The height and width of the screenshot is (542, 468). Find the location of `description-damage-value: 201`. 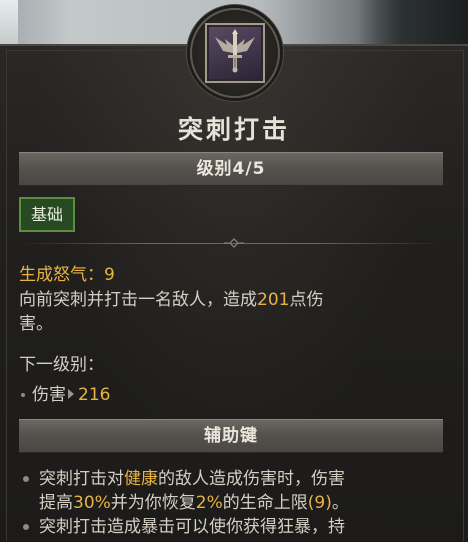

description-damage-value: 201 is located at coordinates (273, 300).